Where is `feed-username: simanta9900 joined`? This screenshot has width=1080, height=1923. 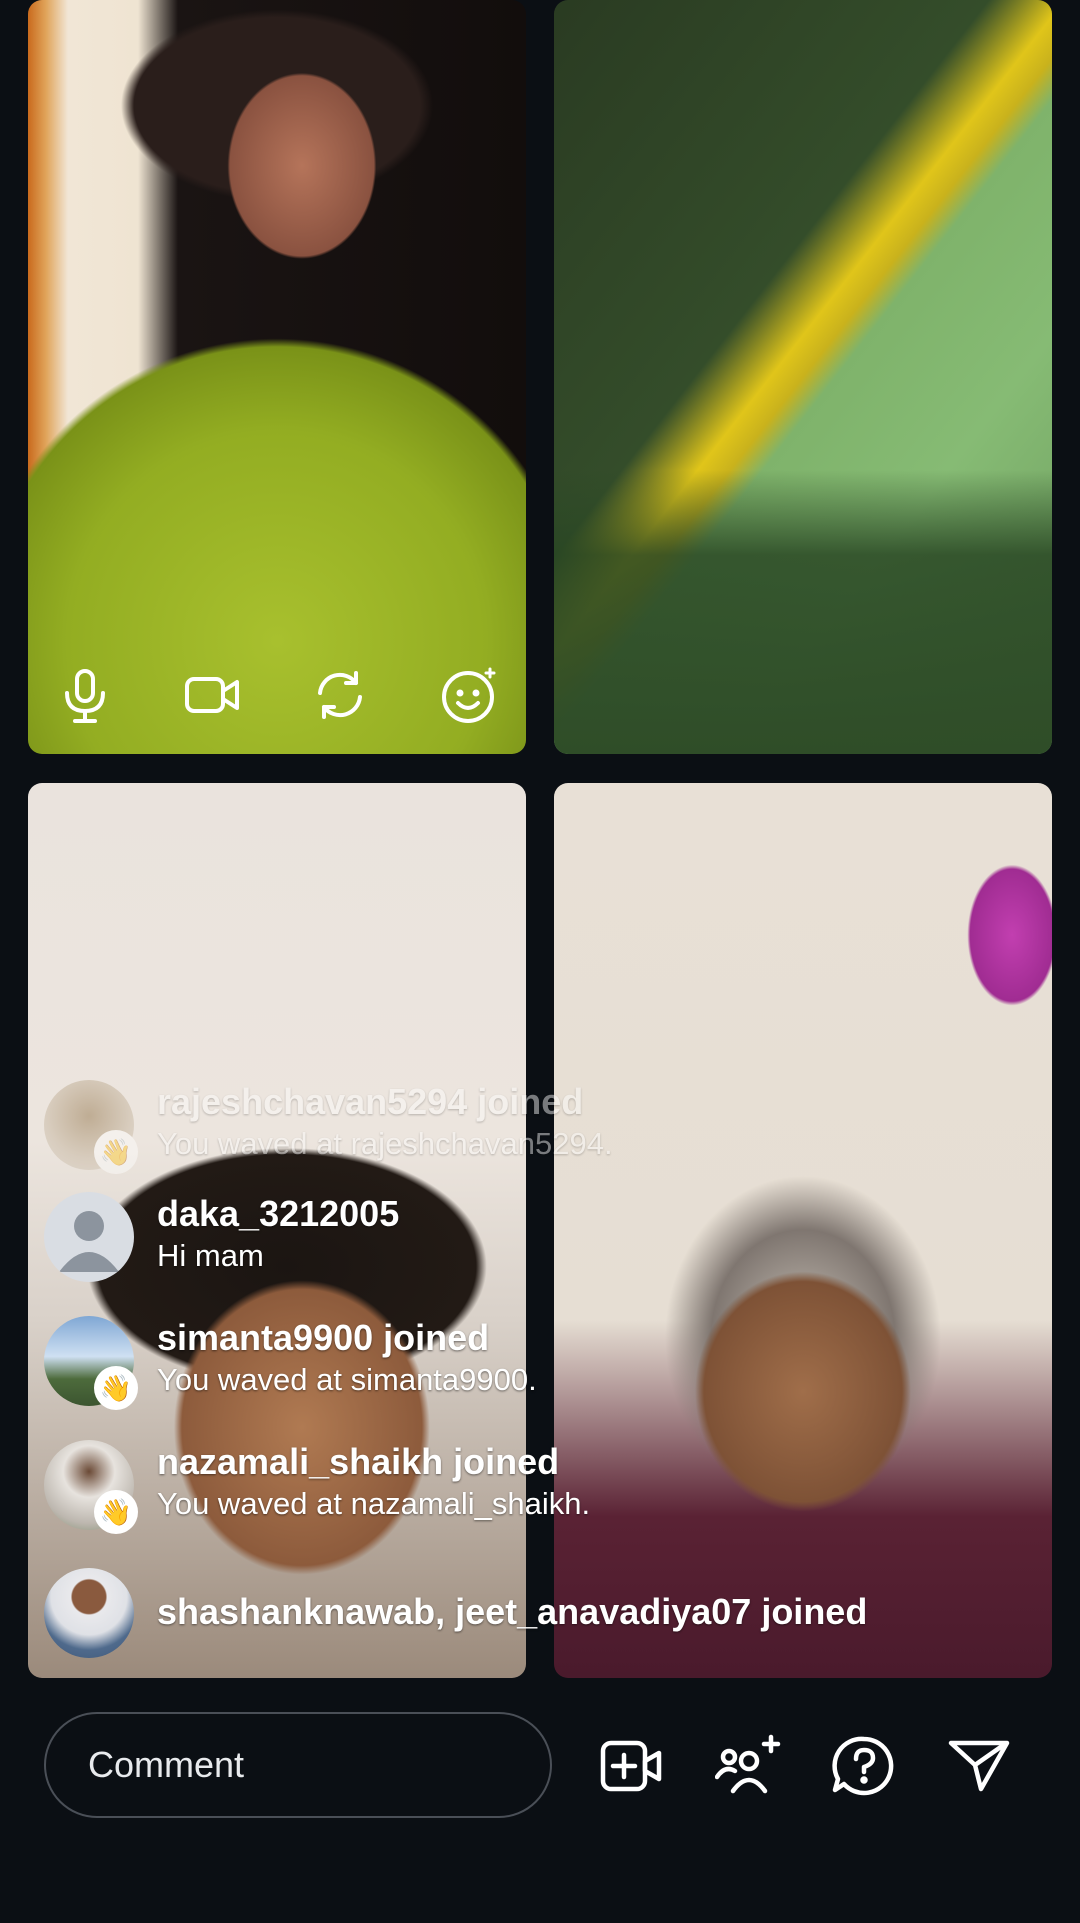
feed-username: simanta9900 joined is located at coordinates (323, 1337).